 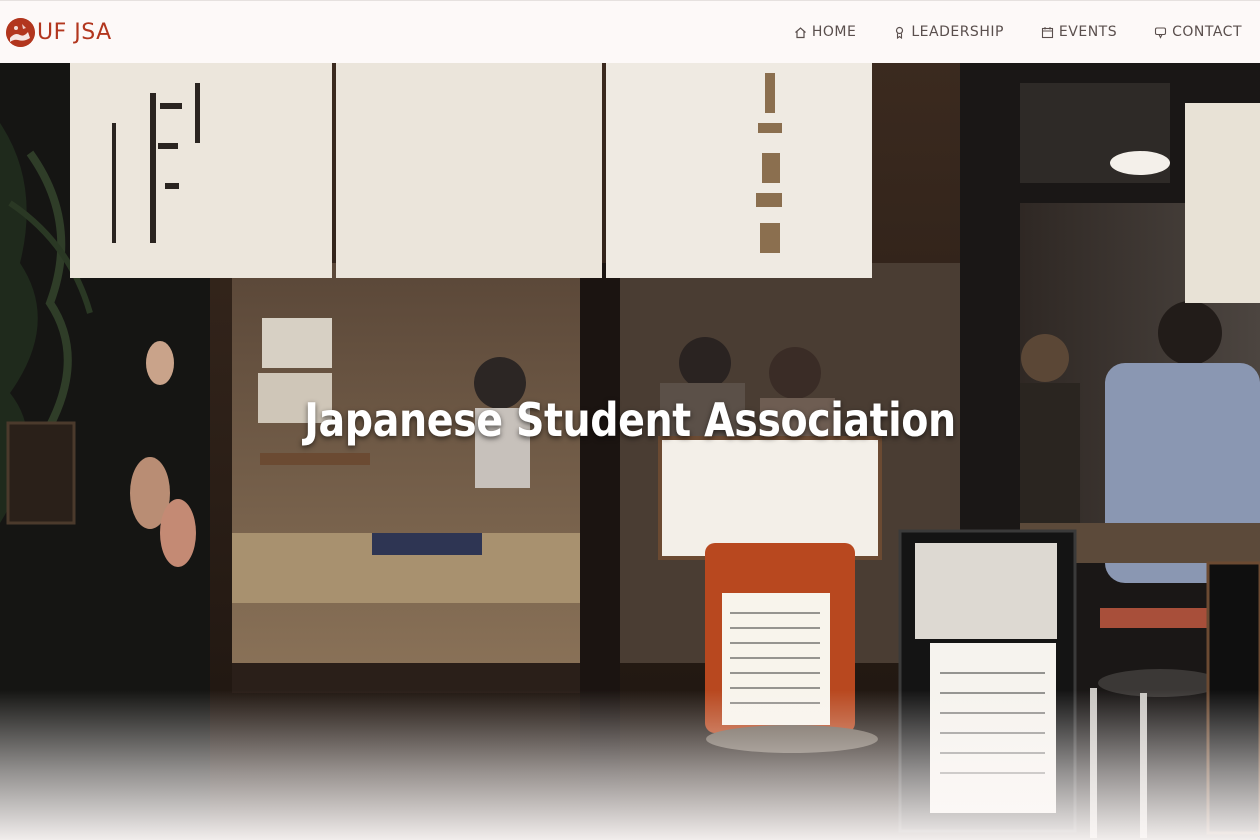 What do you see at coordinates (1207, 32) in the screenshot?
I see `nav-contact-label: CONTACT` at bounding box center [1207, 32].